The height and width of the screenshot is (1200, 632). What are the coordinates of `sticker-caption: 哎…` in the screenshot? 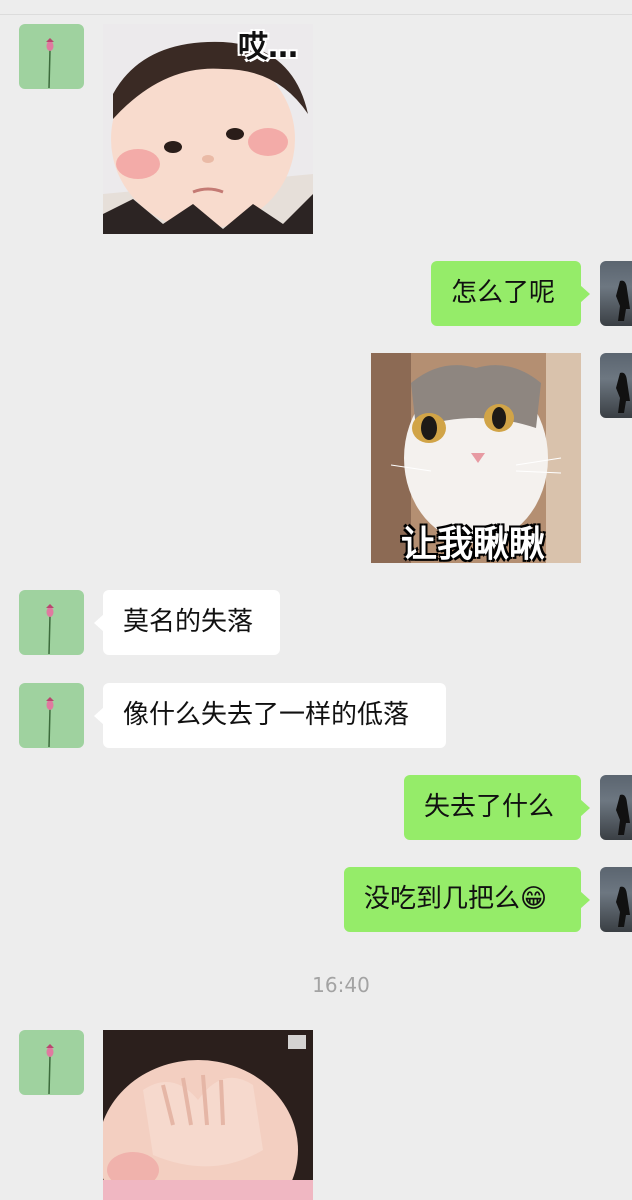 It's located at (268, 47).